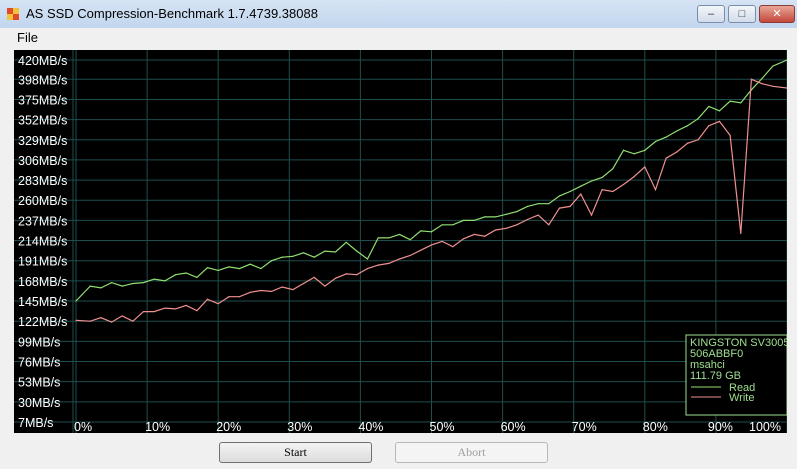 The height and width of the screenshot is (469, 797). What do you see at coordinates (39, 363) in the screenshot?
I see `y-tick-label: 76MB/s` at bounding box center [39, 363].